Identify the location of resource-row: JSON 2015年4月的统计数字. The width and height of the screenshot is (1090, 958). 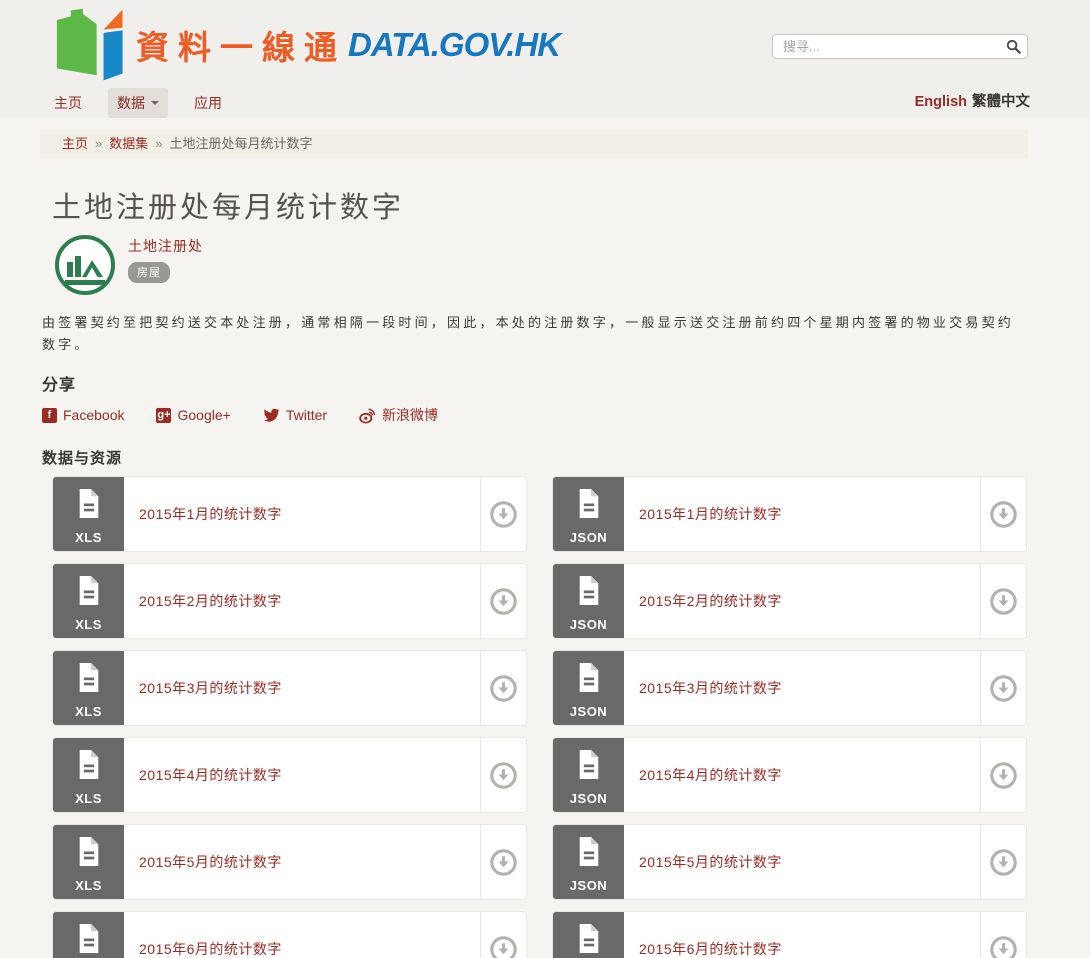
(789, 775).